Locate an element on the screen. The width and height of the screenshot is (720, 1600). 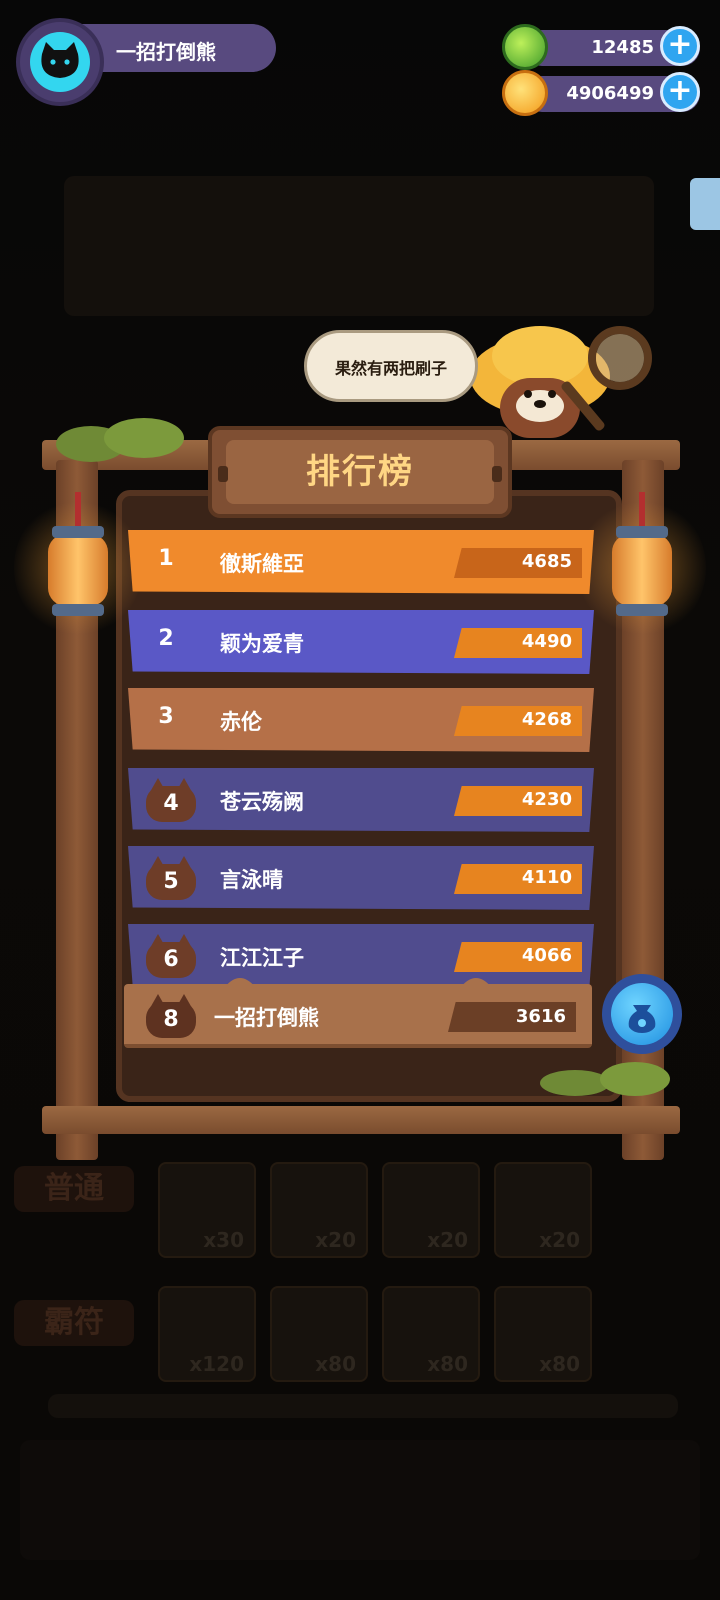
row-score: 4066 is located at coordinates (546, 955).